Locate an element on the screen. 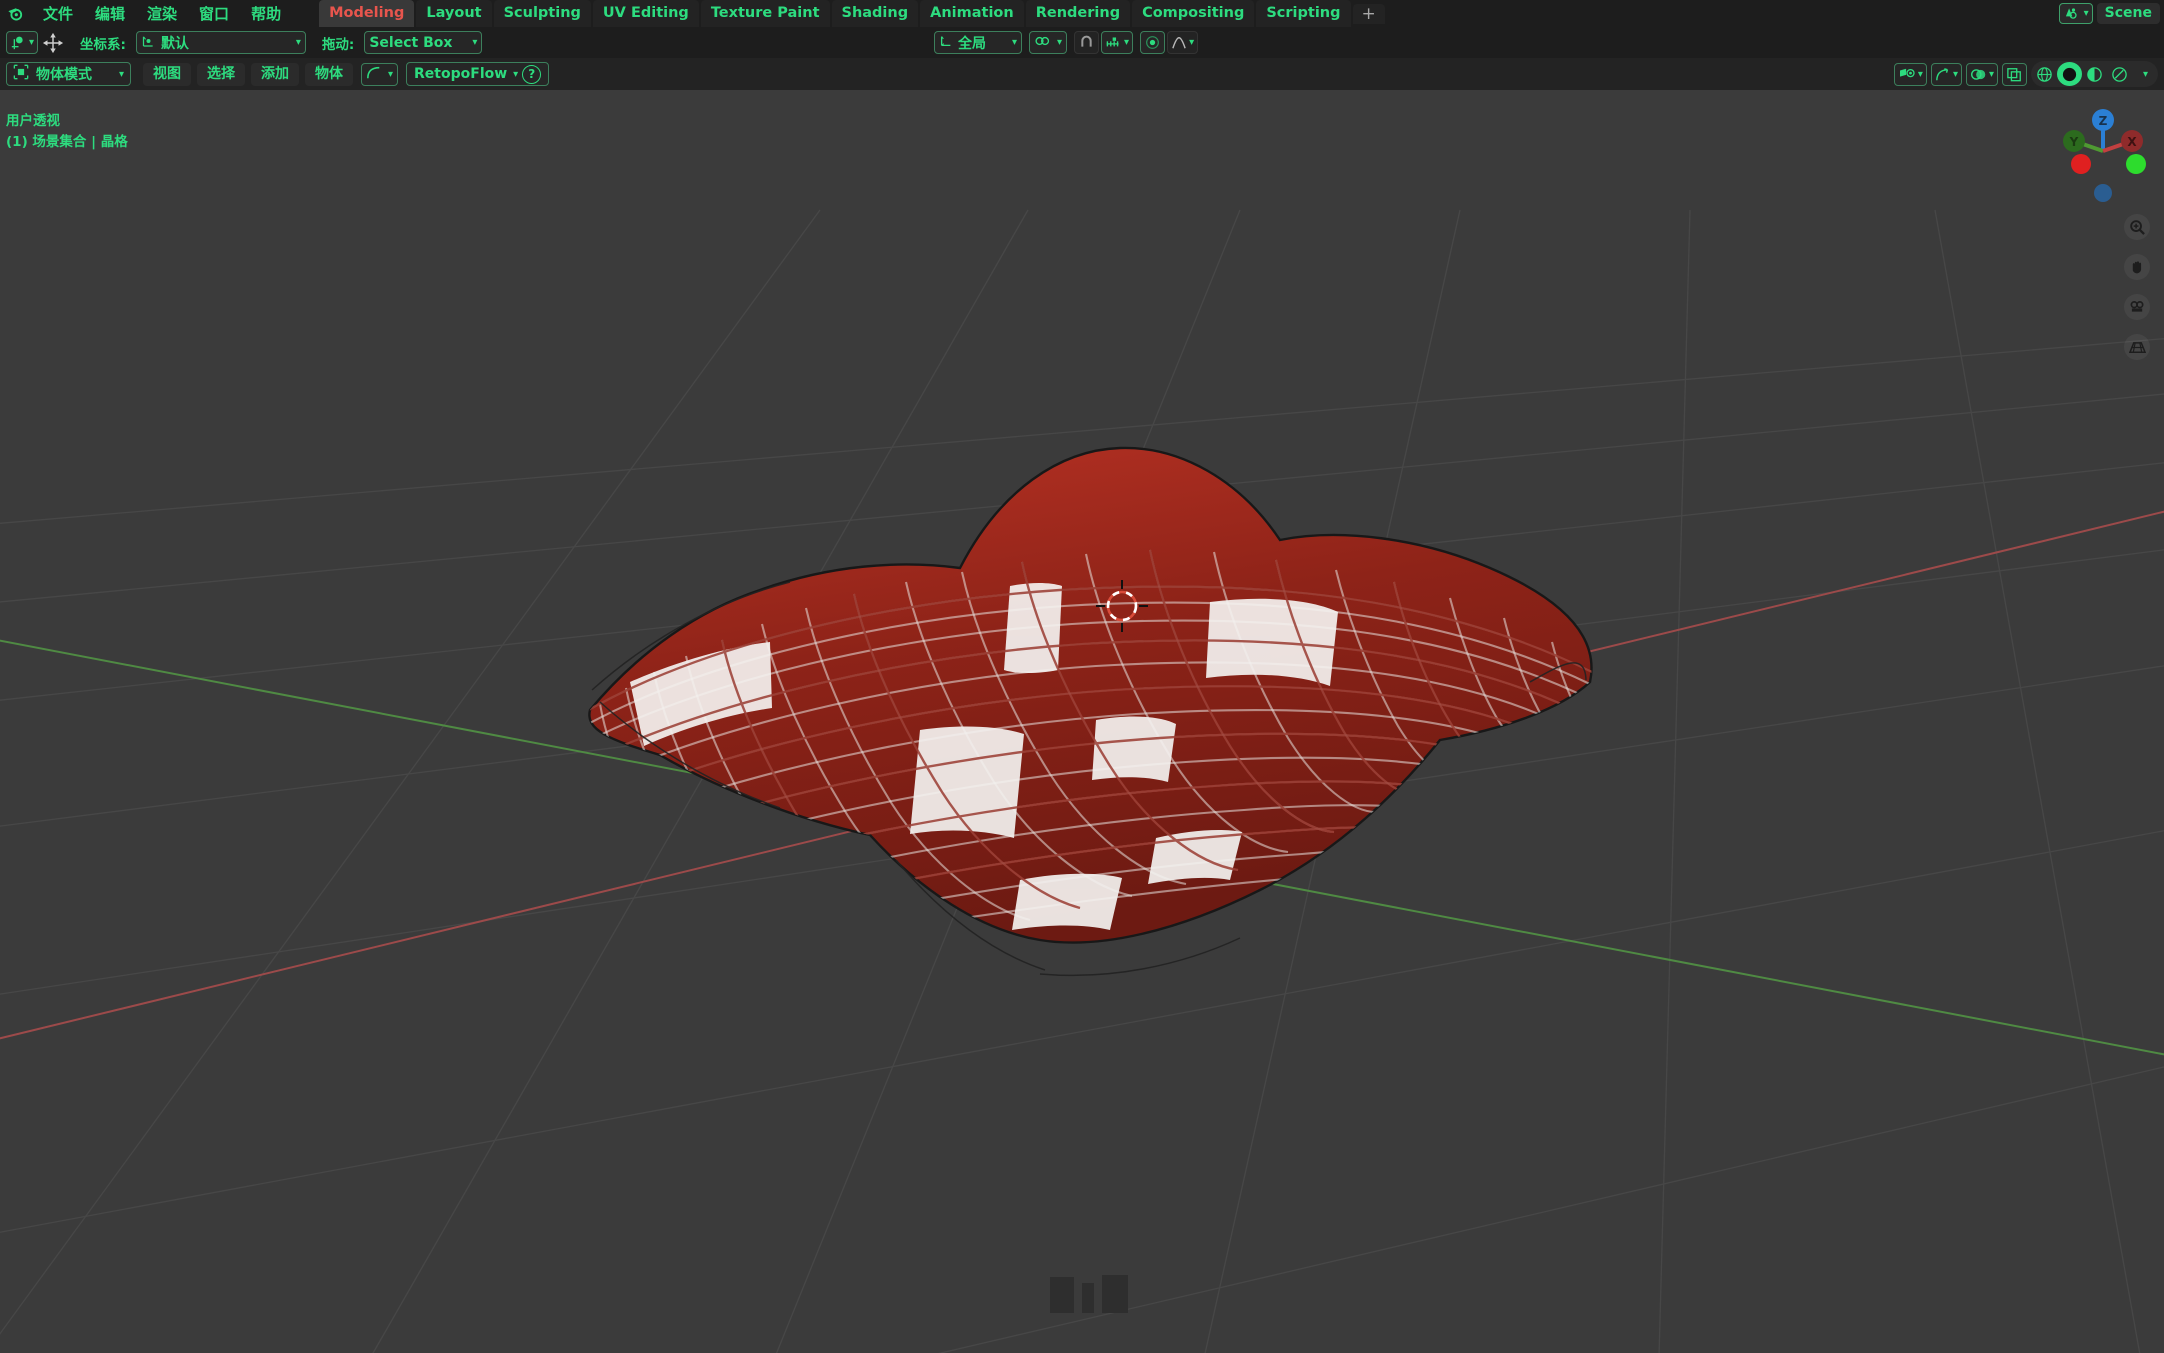 This screenshot has height=1353, width=2164. global-orientation-icon is located at coordinates (946, 42).